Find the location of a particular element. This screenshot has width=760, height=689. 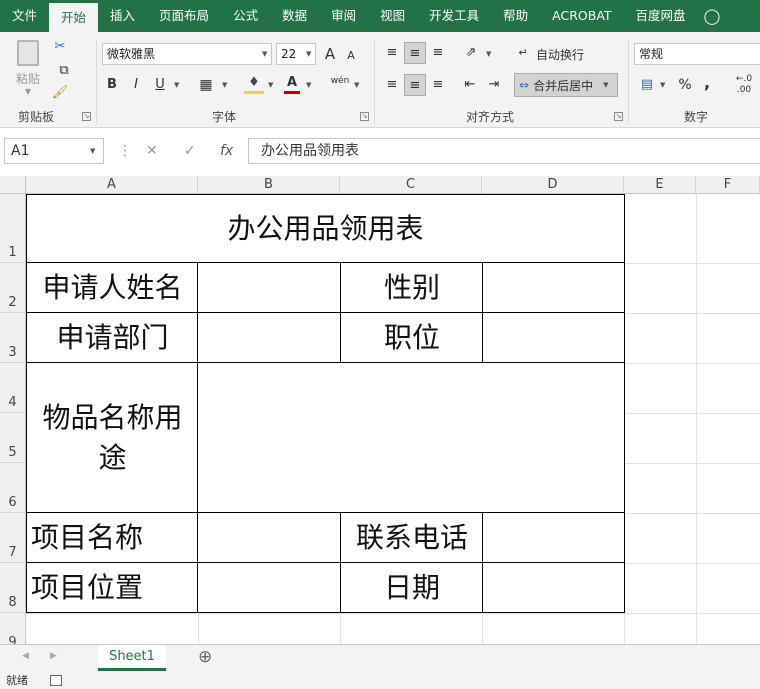

number-format-select: 常规 is located at coordinates (697, 54).